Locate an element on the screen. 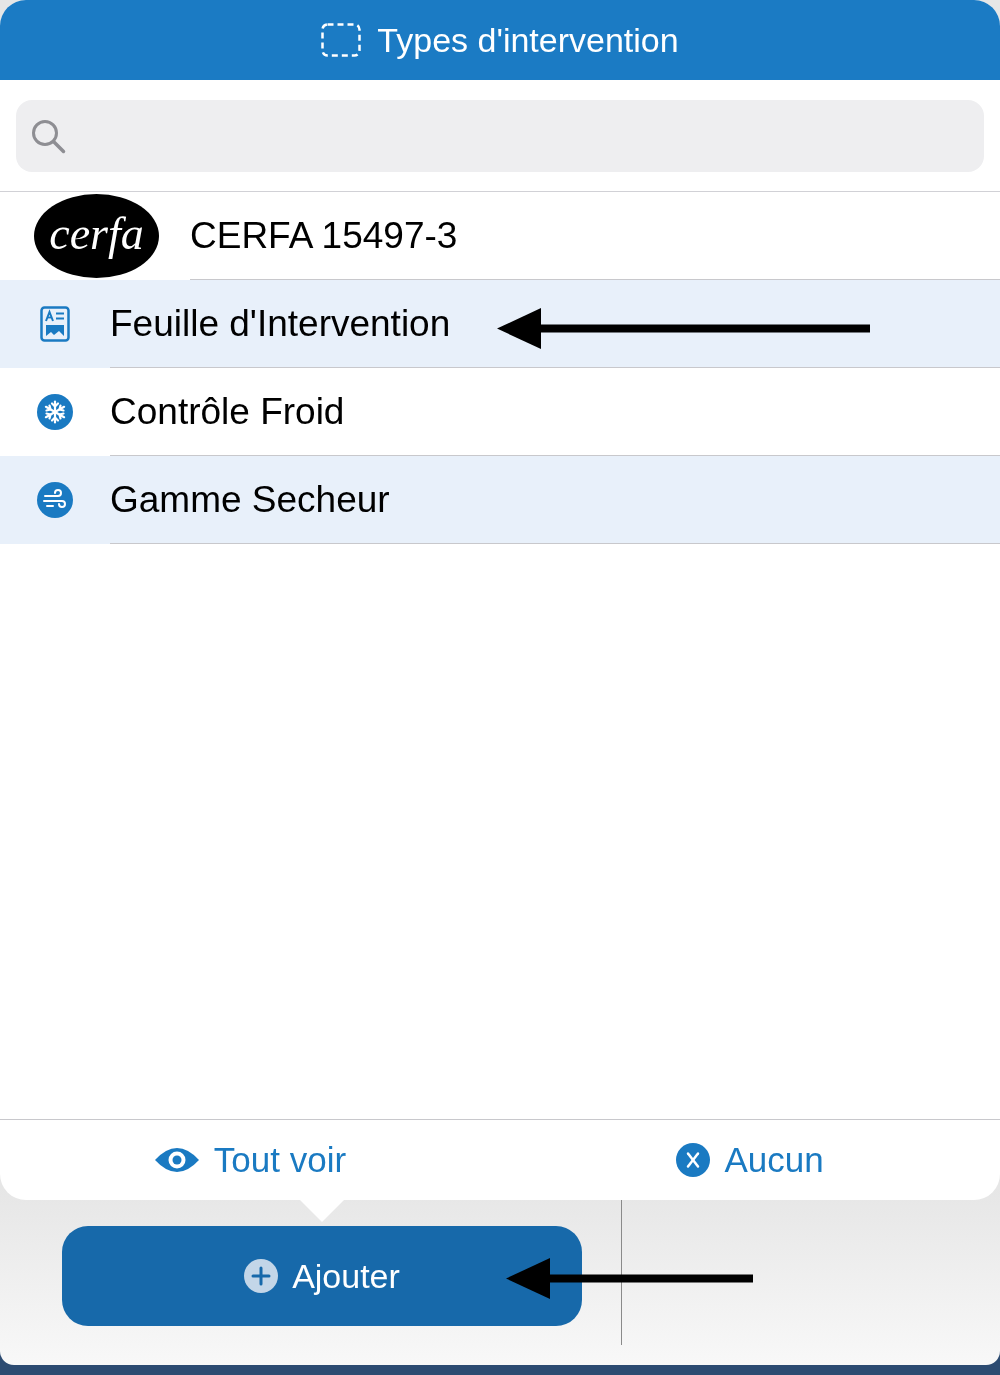 This screenshot has height=1375, width=1000. logo: cerfa is located at coordinates (96, 236).